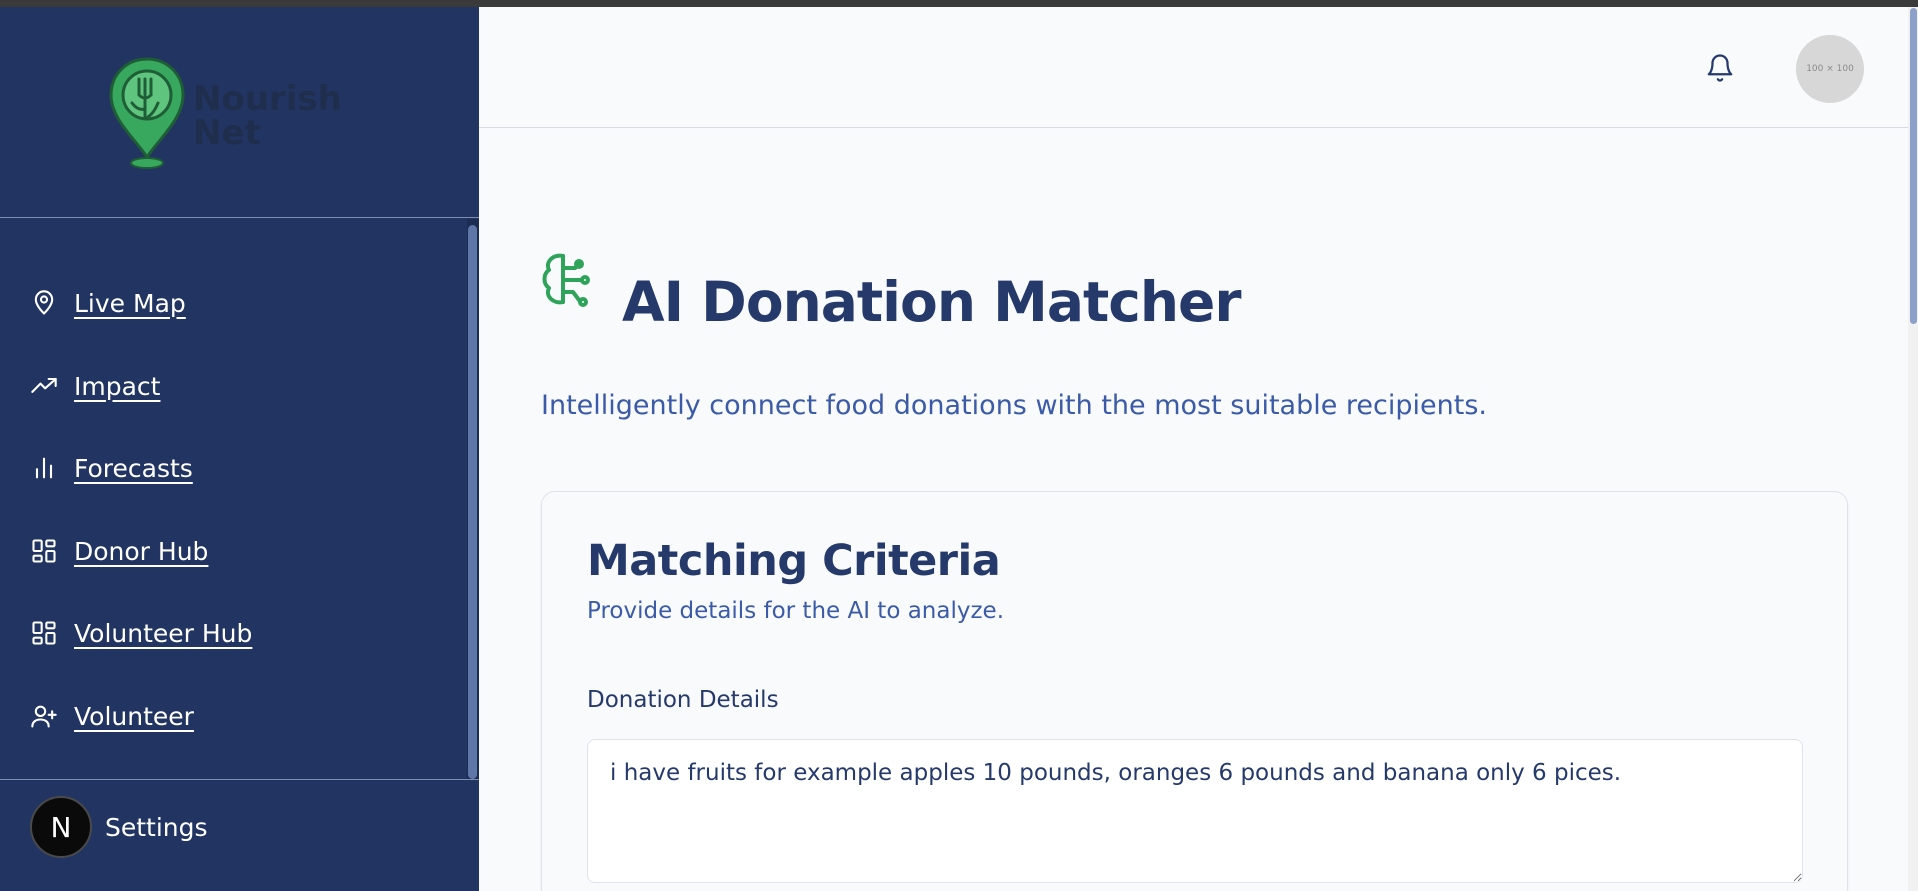  What do you see at coordinates (44, 385) in the screenshot?
I see `trending-up-icon` at bounding box center [44, 385].